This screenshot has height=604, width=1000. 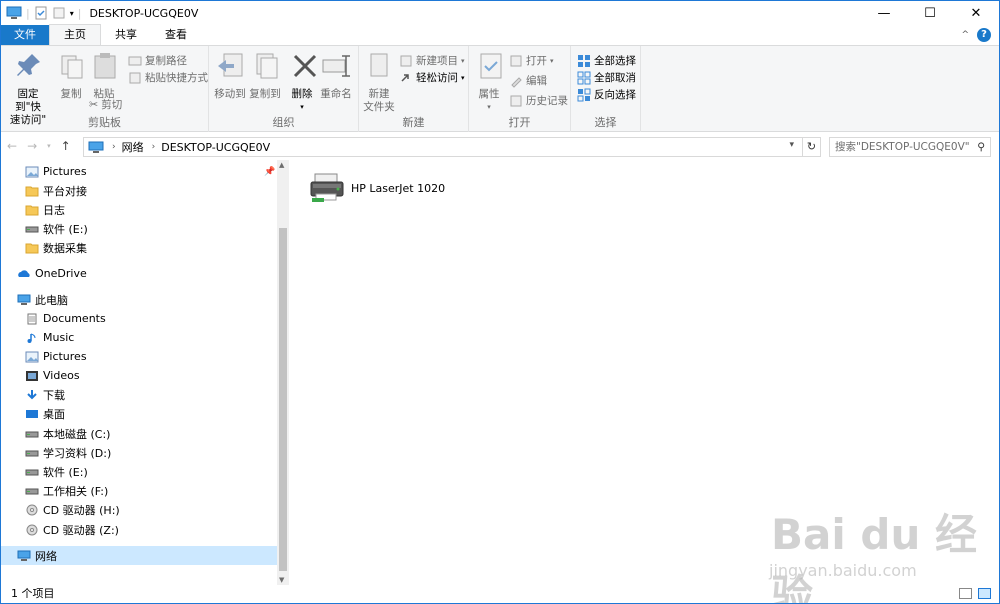 I want to click on invert-selection-icon, so click(x=584, y=94).